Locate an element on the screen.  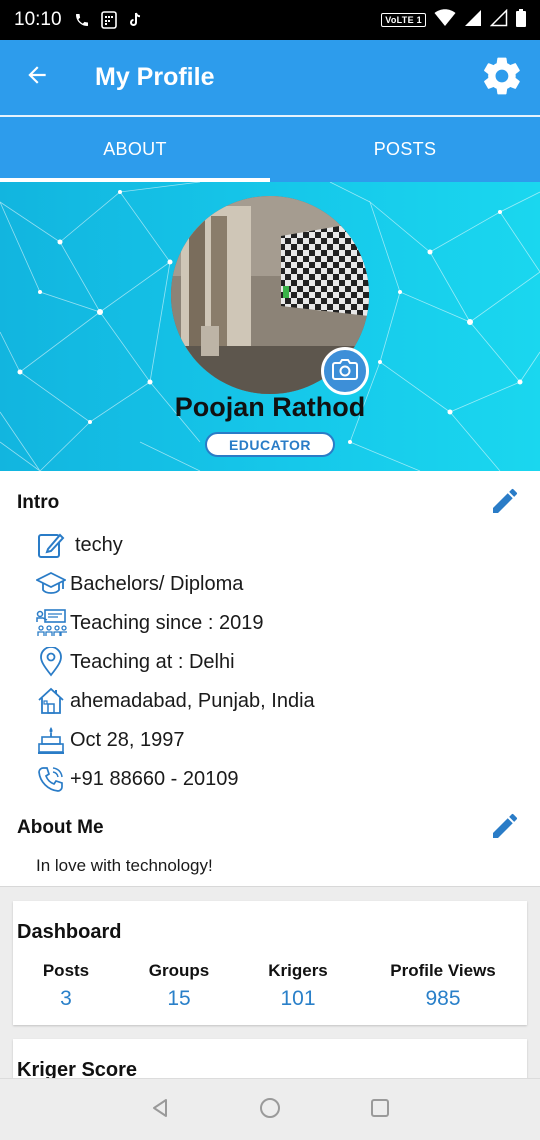
home-icon is located at coordinates (51, 701).